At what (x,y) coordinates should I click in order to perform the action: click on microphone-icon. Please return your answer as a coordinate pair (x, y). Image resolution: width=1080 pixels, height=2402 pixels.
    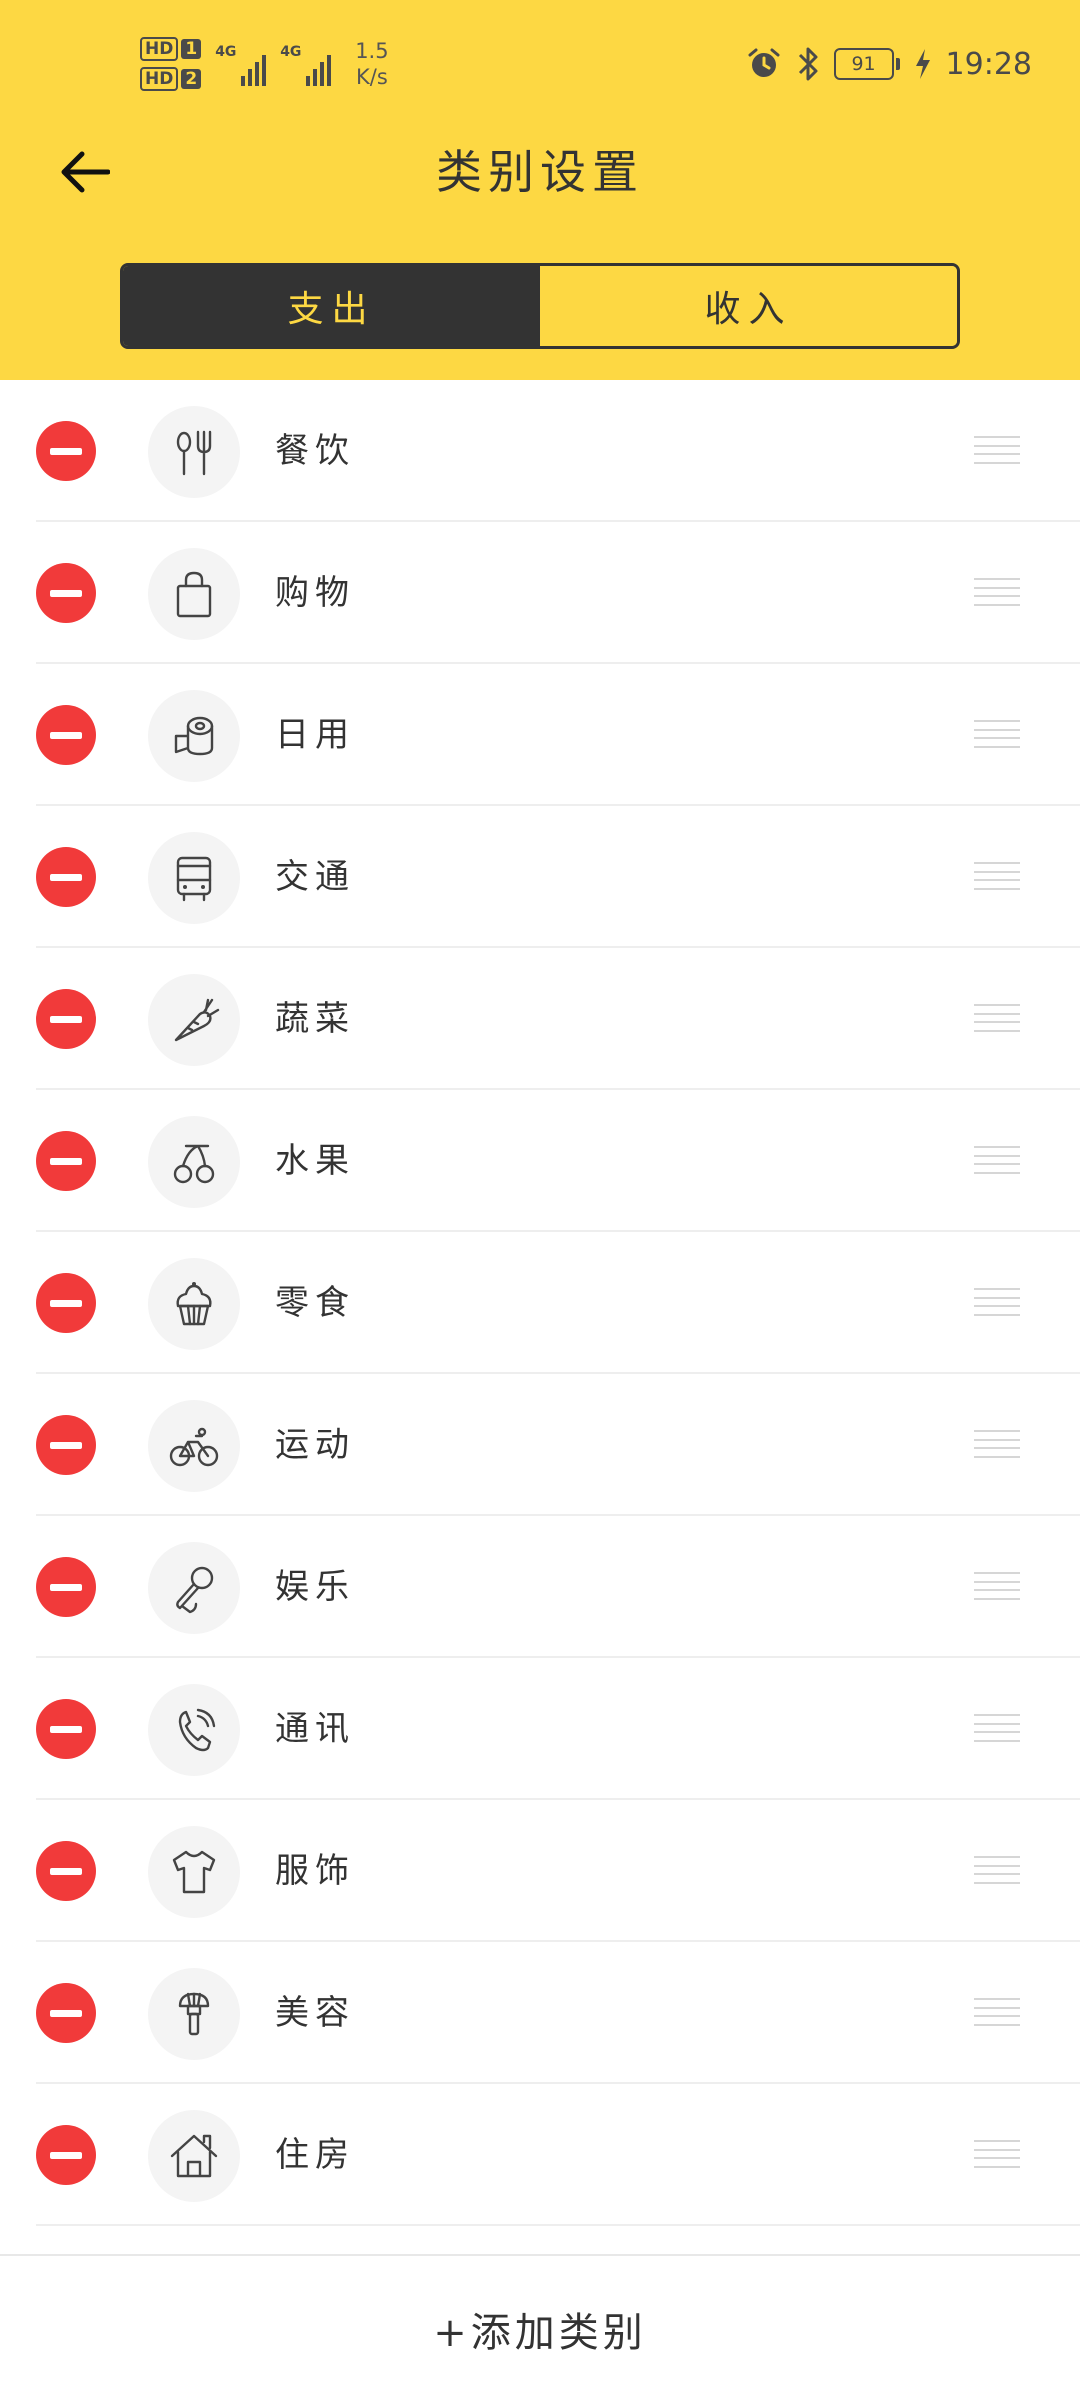
    Looking at the image, I should click on (195, 1590).